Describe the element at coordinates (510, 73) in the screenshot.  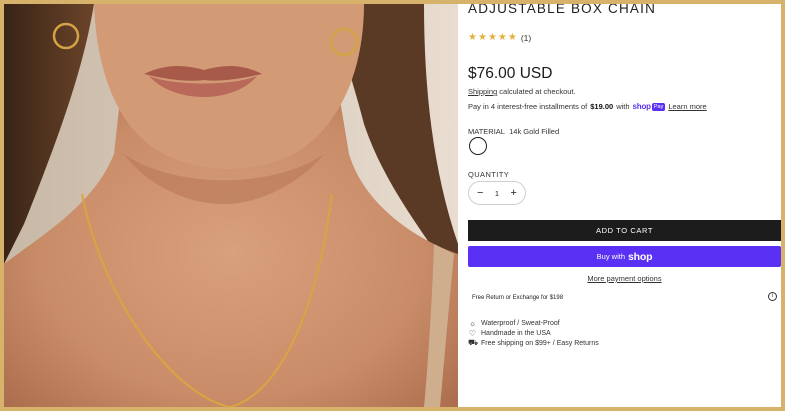
I see `product-price: $76.00 USD` at that location.